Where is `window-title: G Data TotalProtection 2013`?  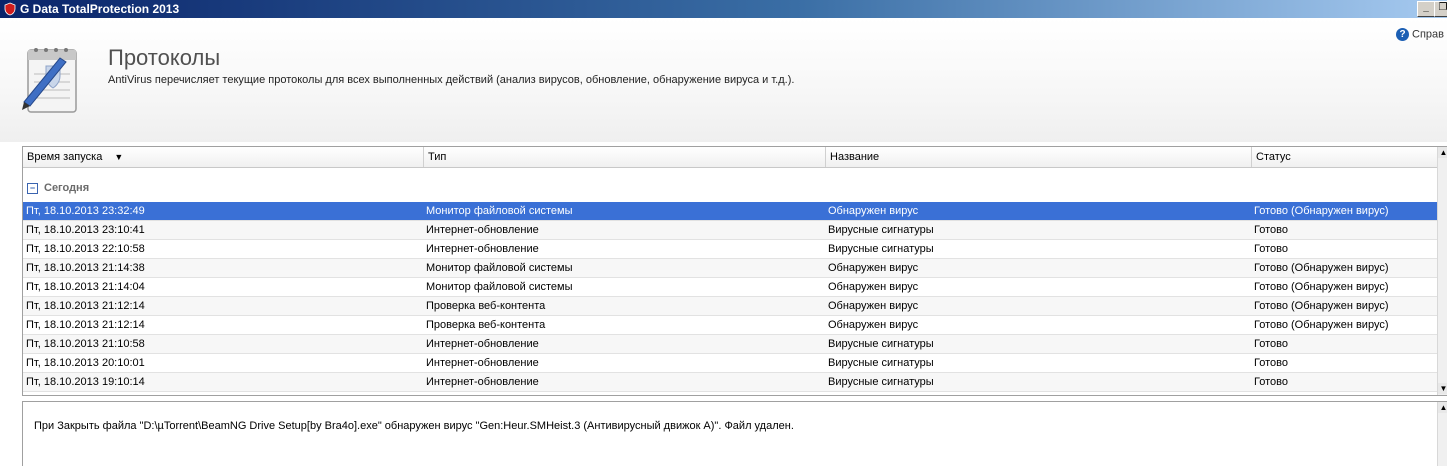
window-title: G Data TotalProtection 2013 is located at coordinates (100, 9).